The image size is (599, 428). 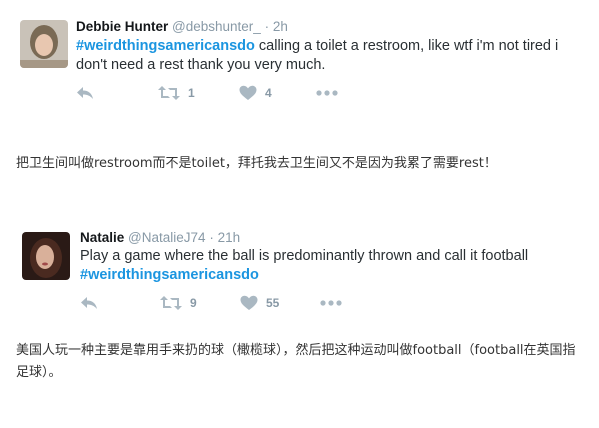 I want to click on retweet-count: 1, so click(x=191, y=93).